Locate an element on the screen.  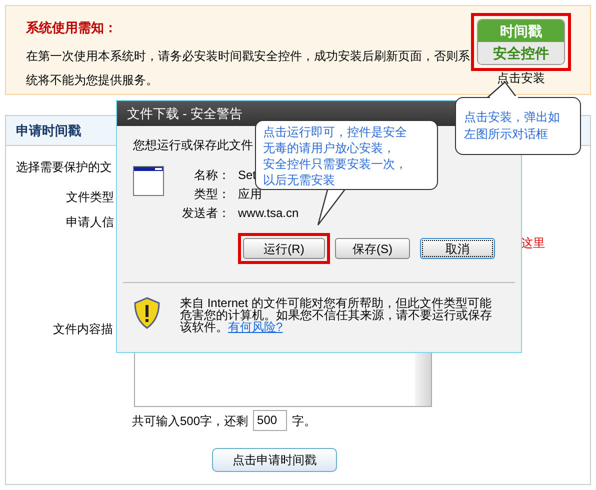
risk-link: 有何风险? is located at coordinates (255, 327).